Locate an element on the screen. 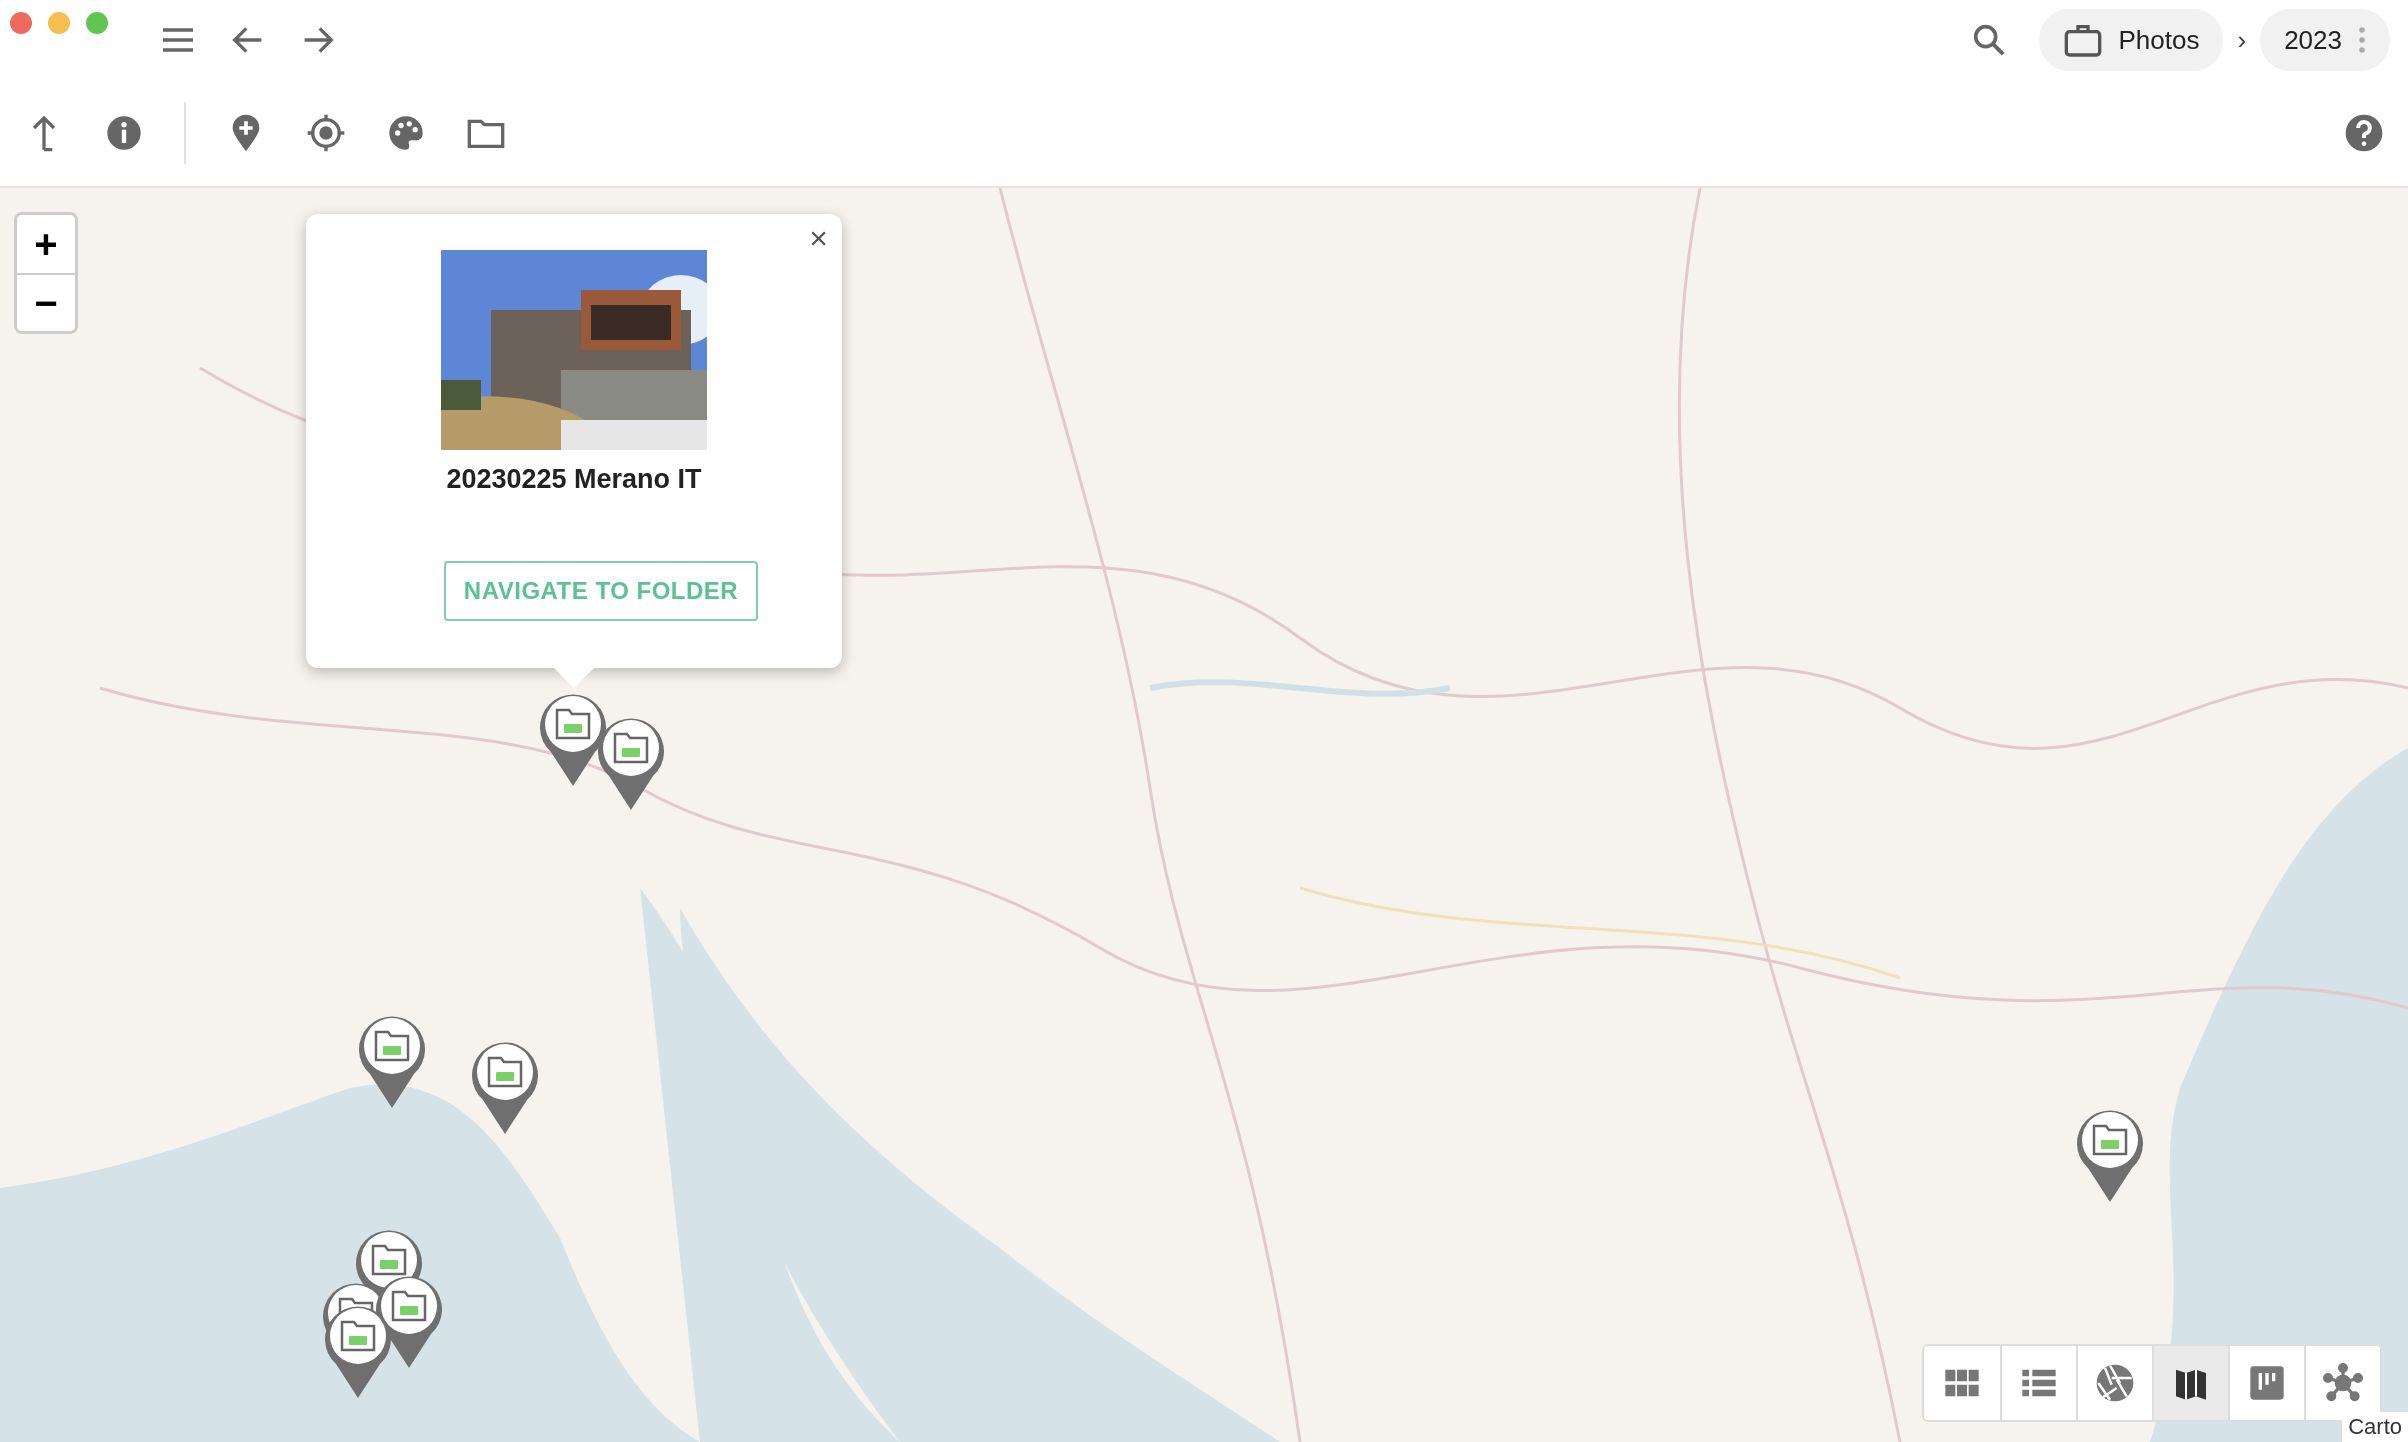 The width and height of the screenshot is (2408, 1442). help-icon is located at coordinates (2364, 133).